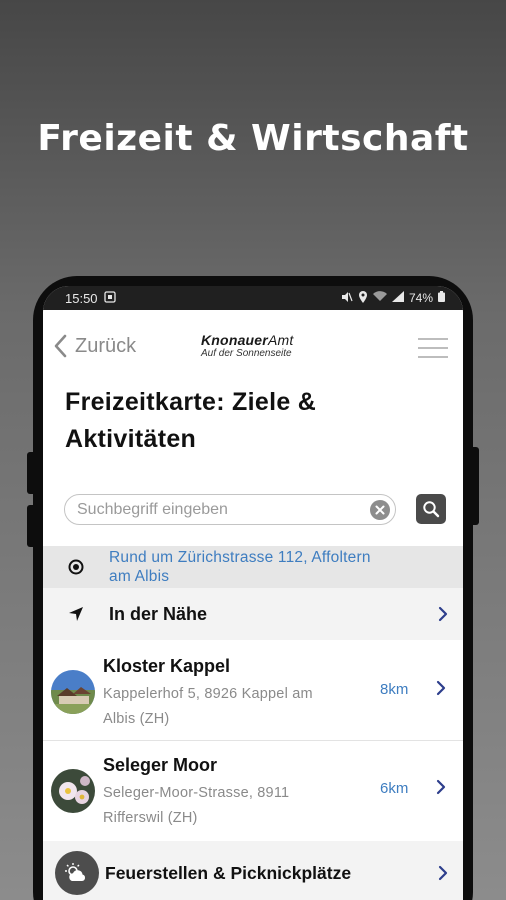 The height and width of the screenshot is (900, 506). I want to click on navigation-arrow-icon, so click(76, 614).